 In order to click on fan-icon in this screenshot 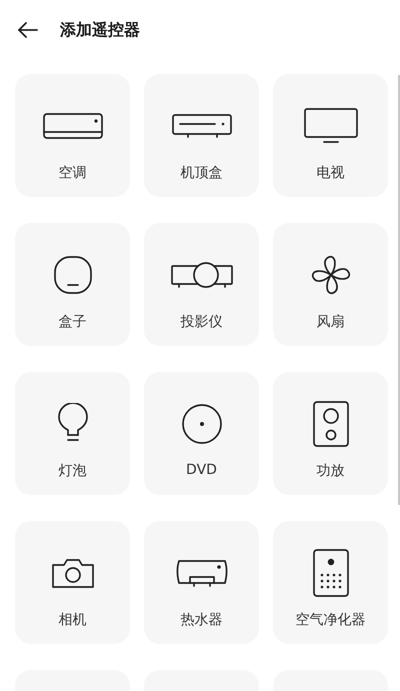, I will do `click(331, 275)`.